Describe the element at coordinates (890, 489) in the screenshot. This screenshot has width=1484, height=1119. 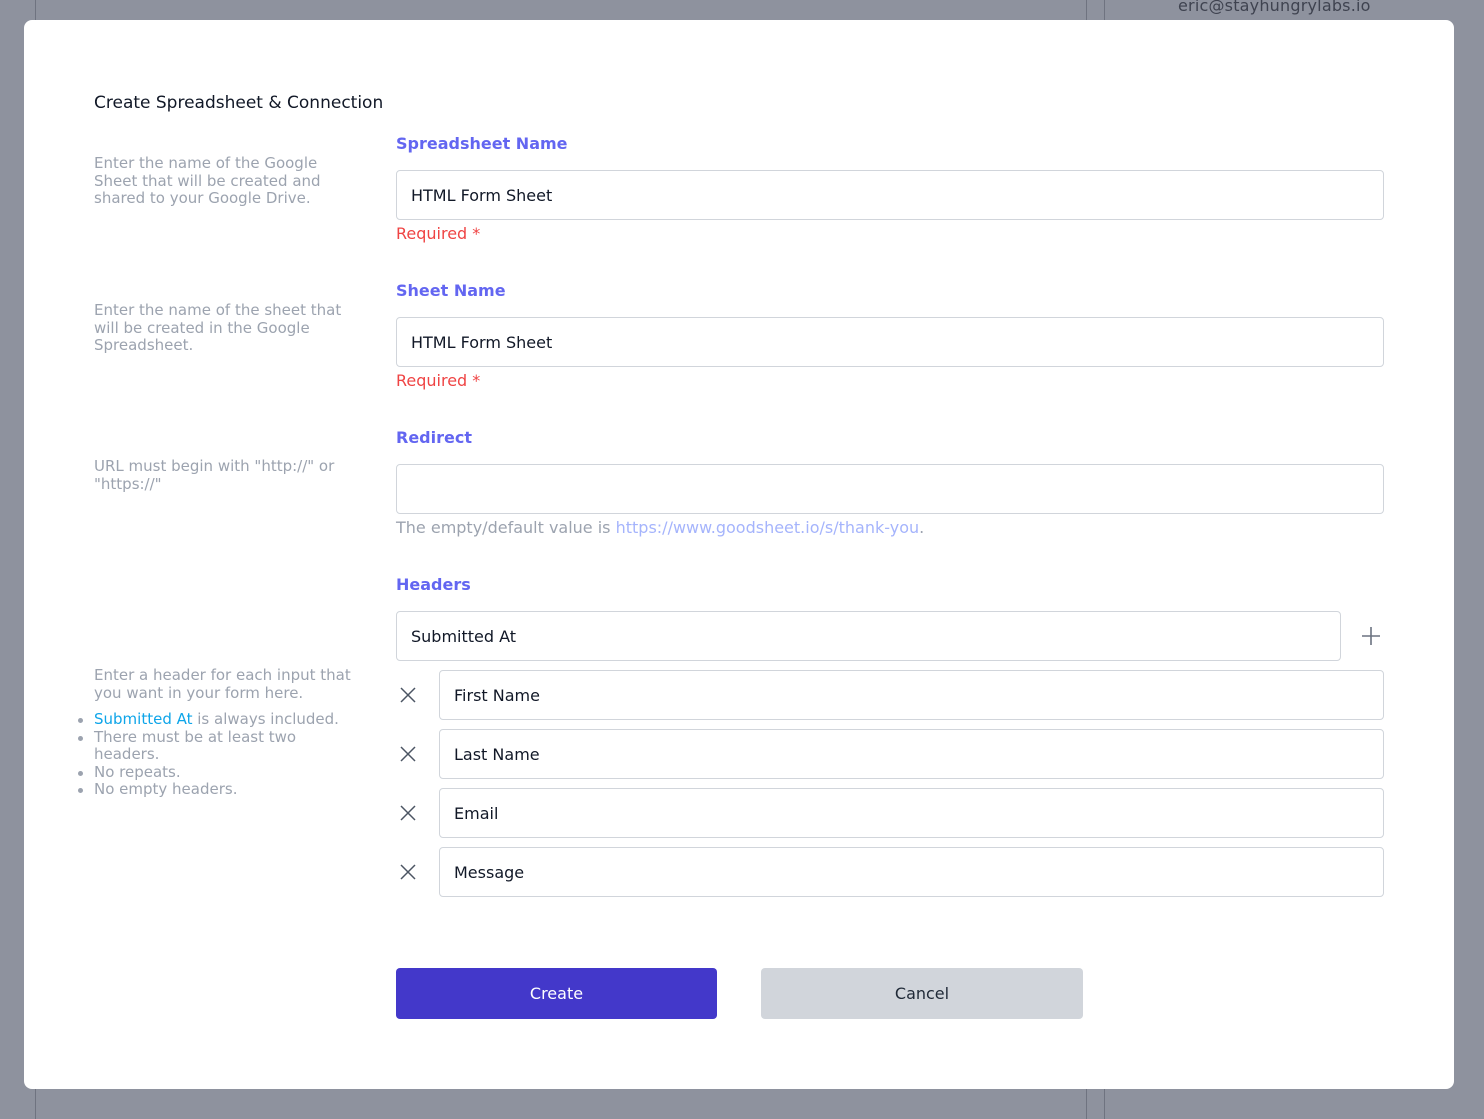
I see `redirect-input` at that location.